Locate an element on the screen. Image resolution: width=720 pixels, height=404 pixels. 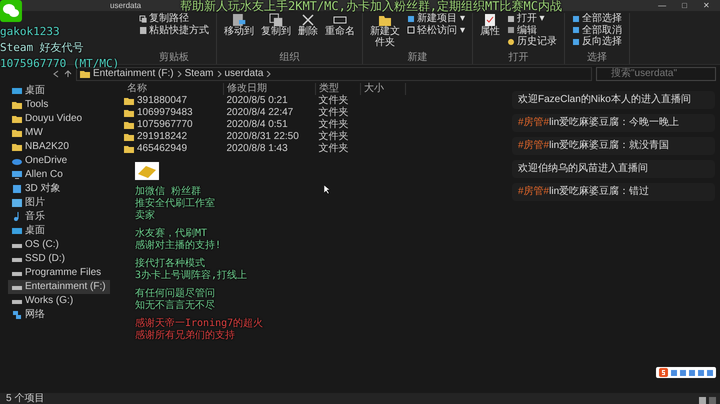
access-icon is located at coordinates (411, 30).